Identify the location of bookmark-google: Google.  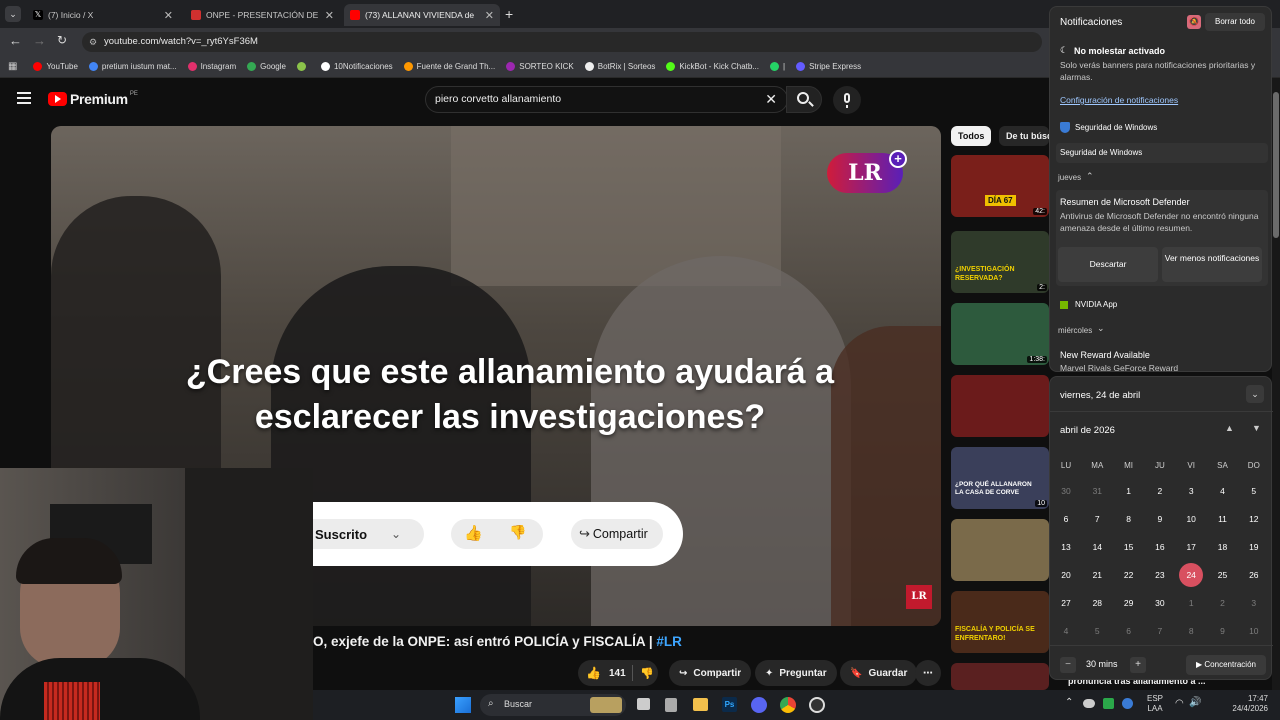
(266, 66).